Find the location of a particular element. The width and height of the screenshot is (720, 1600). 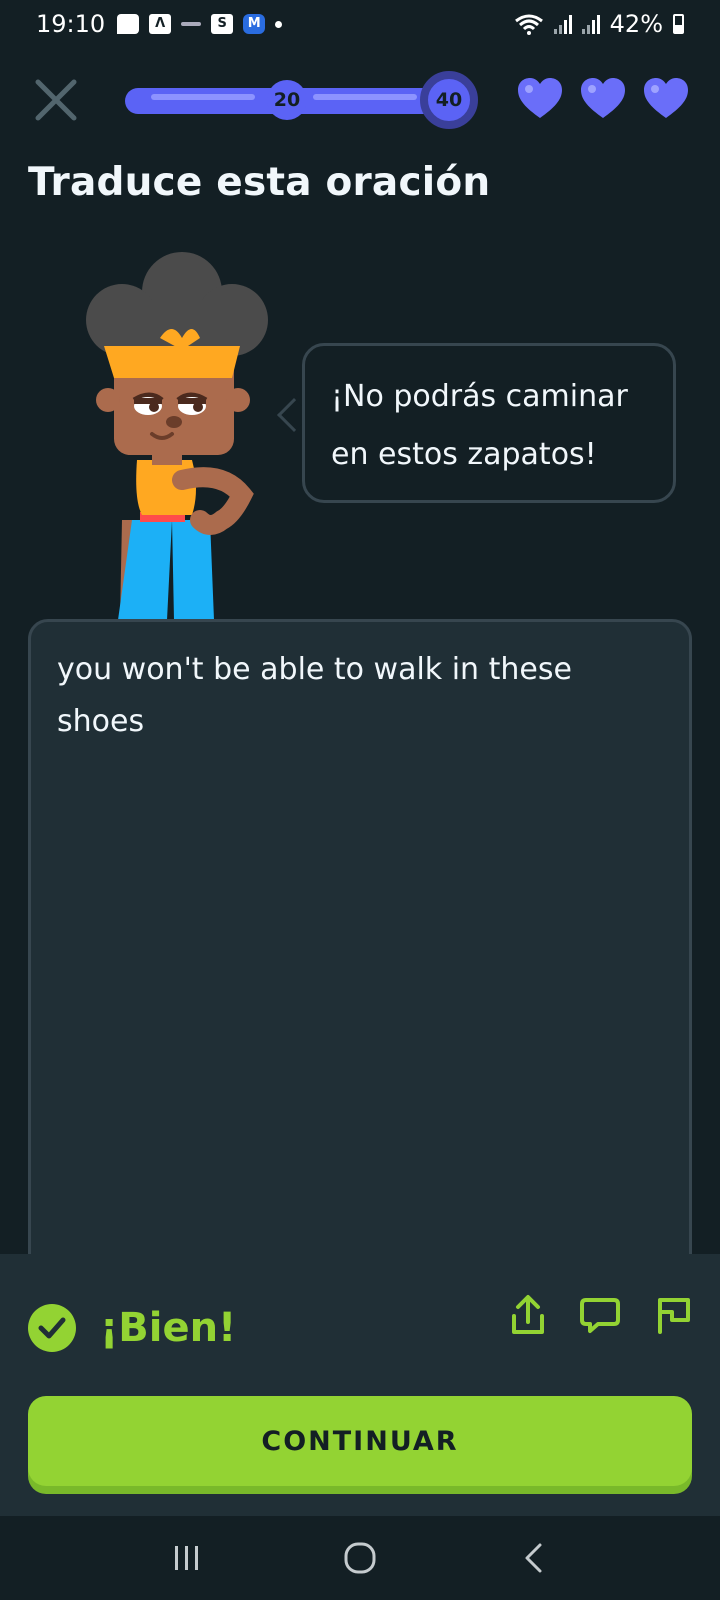

speech-bubble: ¡No podrás caminar en estos zapatos! is located at coordinates (489, 423).